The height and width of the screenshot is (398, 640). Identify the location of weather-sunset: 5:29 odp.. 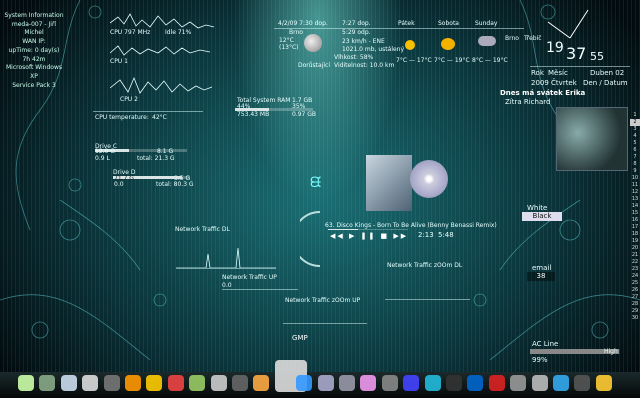
(356, 32).